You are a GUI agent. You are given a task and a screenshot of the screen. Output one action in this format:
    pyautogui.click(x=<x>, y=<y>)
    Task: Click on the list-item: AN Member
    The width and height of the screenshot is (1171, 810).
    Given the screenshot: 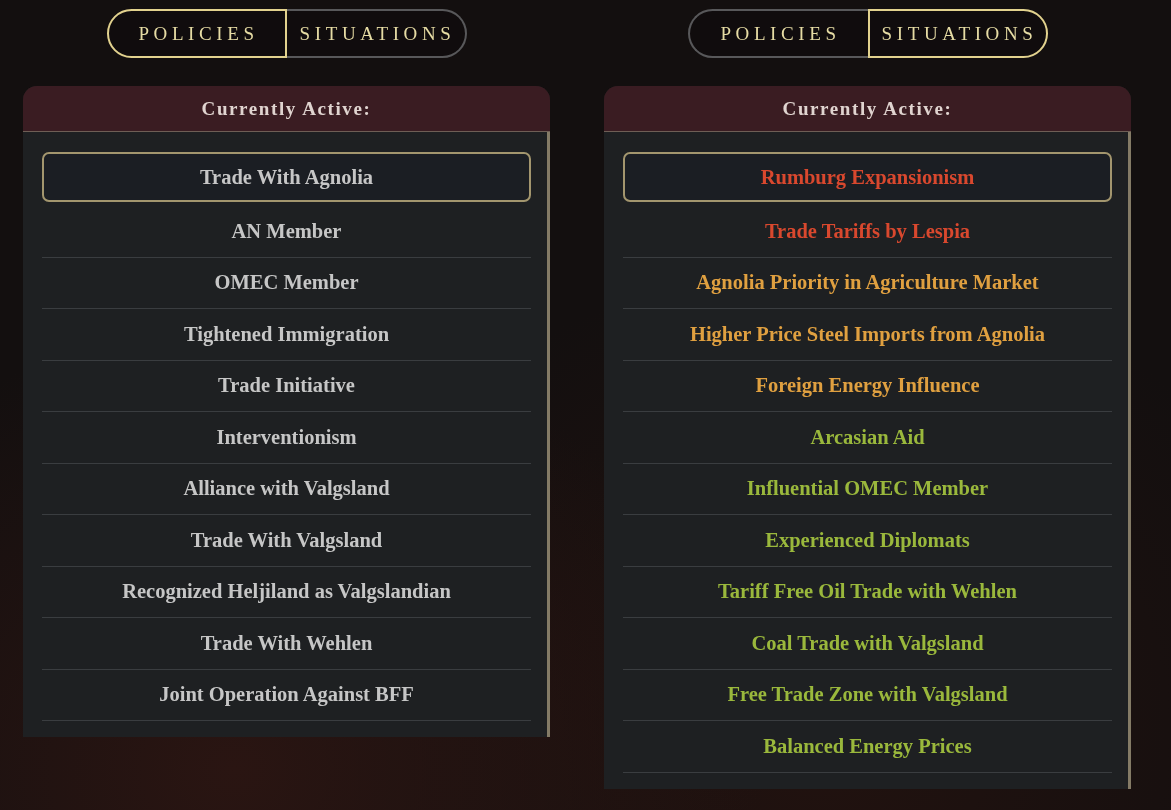 What is the action you would take?
    pyautogui.click(x=286, y=232)
    